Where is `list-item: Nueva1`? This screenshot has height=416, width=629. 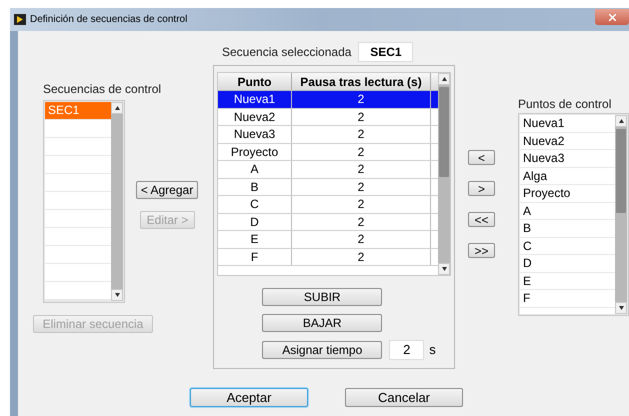
list-item: Nueva1 is located at coordinates (567, 123).